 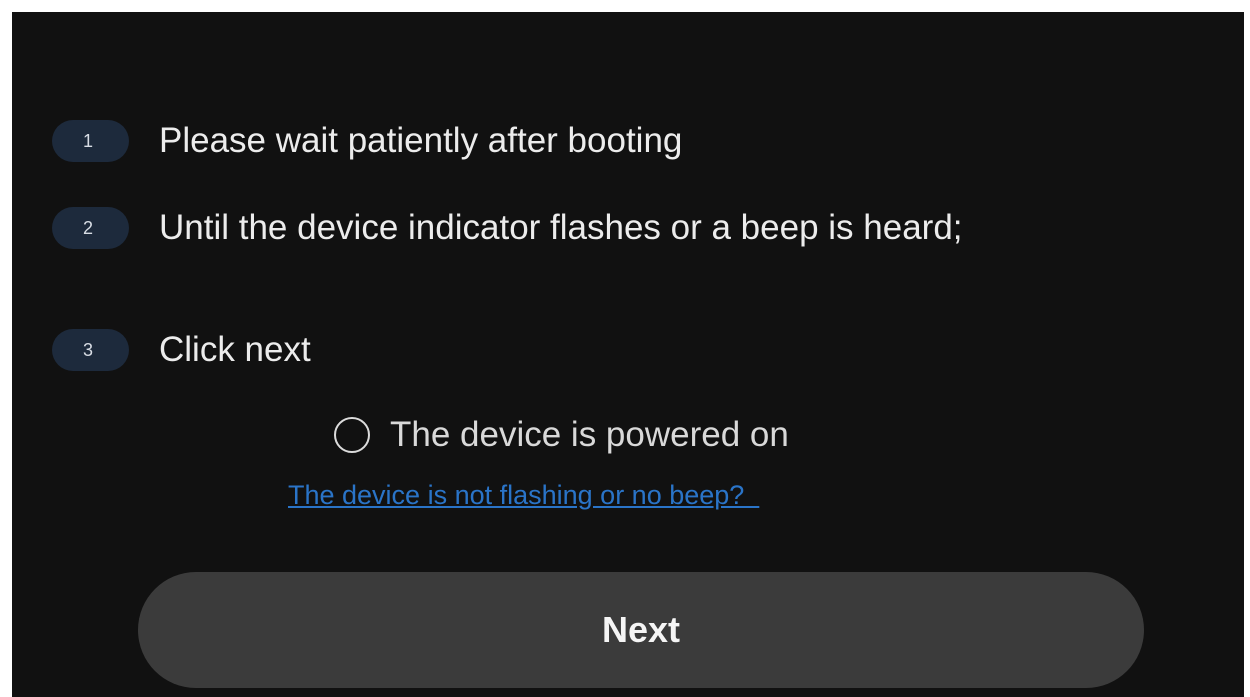 What do you see at coordinates (421, 140) in the screenshot?
I see `step-text: Please wait patiently after booting` at bounding box center [421, 140].